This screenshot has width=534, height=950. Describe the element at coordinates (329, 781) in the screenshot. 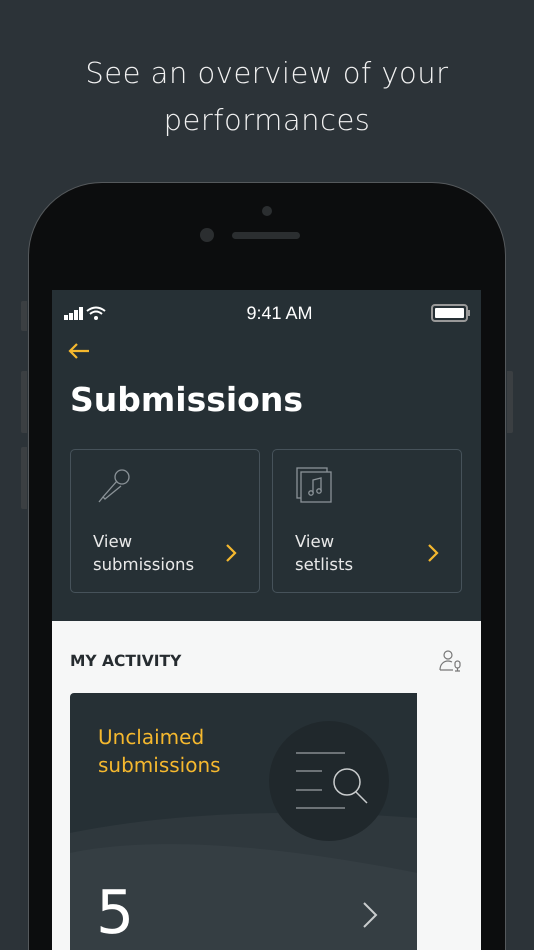

I see `document-search-icon` at that location.